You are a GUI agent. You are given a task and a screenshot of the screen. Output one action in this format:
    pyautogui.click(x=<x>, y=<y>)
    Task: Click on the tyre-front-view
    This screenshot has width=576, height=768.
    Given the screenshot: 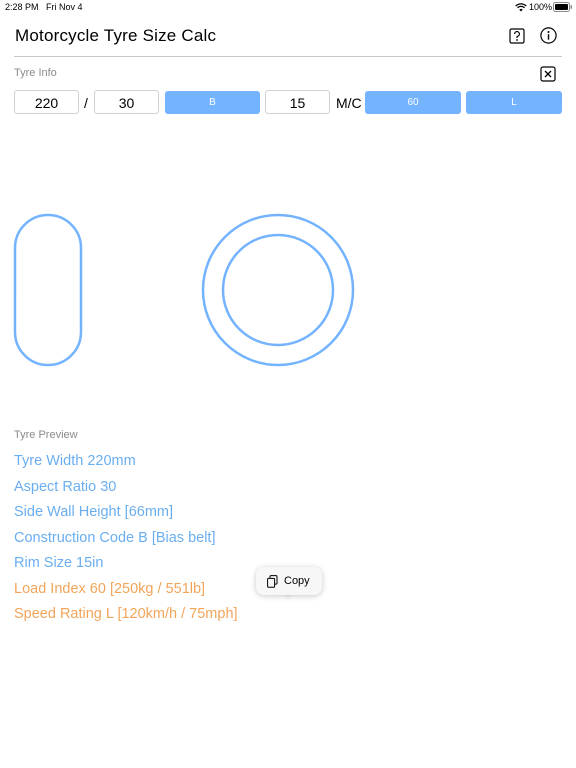 What is the action you would take?
    pyautogui.click(x=278, y=290)
    